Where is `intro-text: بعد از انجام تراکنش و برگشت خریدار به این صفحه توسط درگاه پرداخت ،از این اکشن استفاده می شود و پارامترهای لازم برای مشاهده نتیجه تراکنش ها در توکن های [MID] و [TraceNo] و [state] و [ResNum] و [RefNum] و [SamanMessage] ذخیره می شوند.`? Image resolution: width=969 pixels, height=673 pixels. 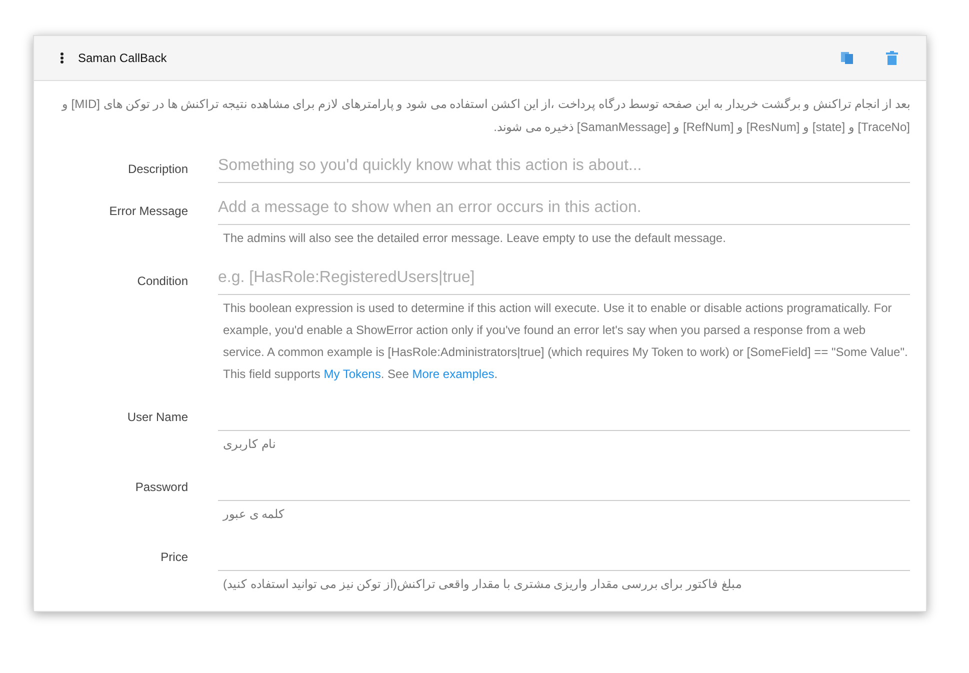
intro-text: بعد از انجام تراکنش و برگشت خریدار به این صفحه توسط درگاه پرداخت ،از این اکشن استفاده می شود و پارامترهای لازم برای مشاهده نتیجه تراکنش ها در توکن های [MID] و [TraceNo] و [state] و [ResNum] و [RefNum] و [SamanMessage] ذخیره می شوند. is located at coordinates (485, 116).